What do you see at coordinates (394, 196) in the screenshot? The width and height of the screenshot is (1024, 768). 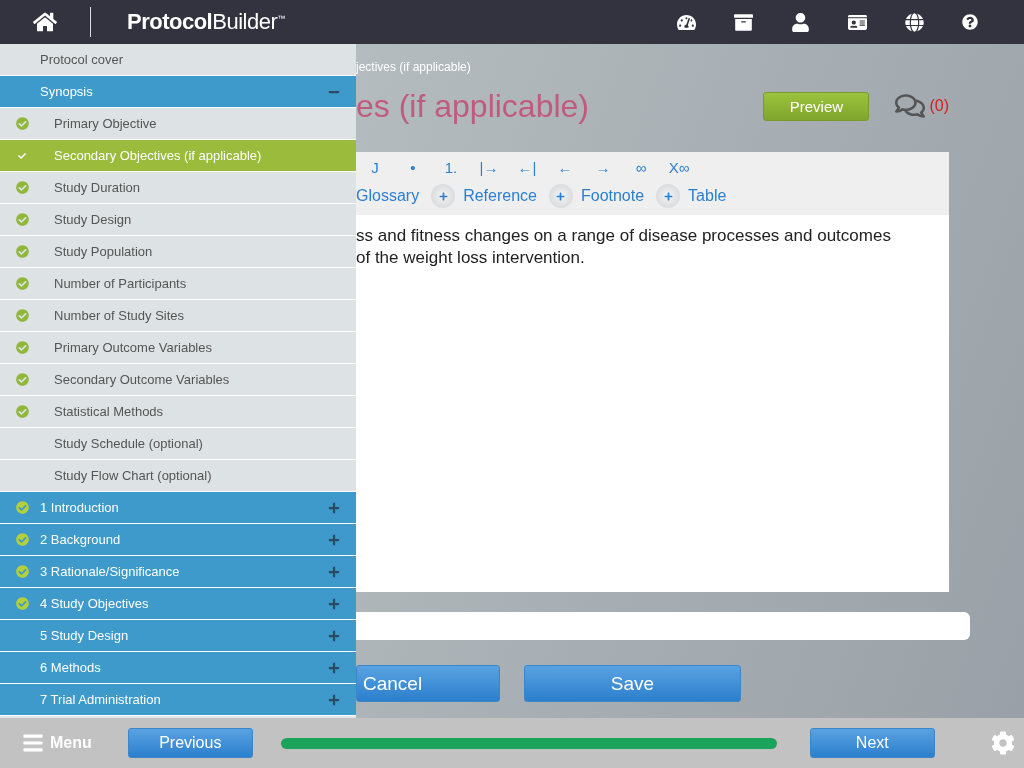 I see `insert-button: Glossary` at bounding box center [394, 196].